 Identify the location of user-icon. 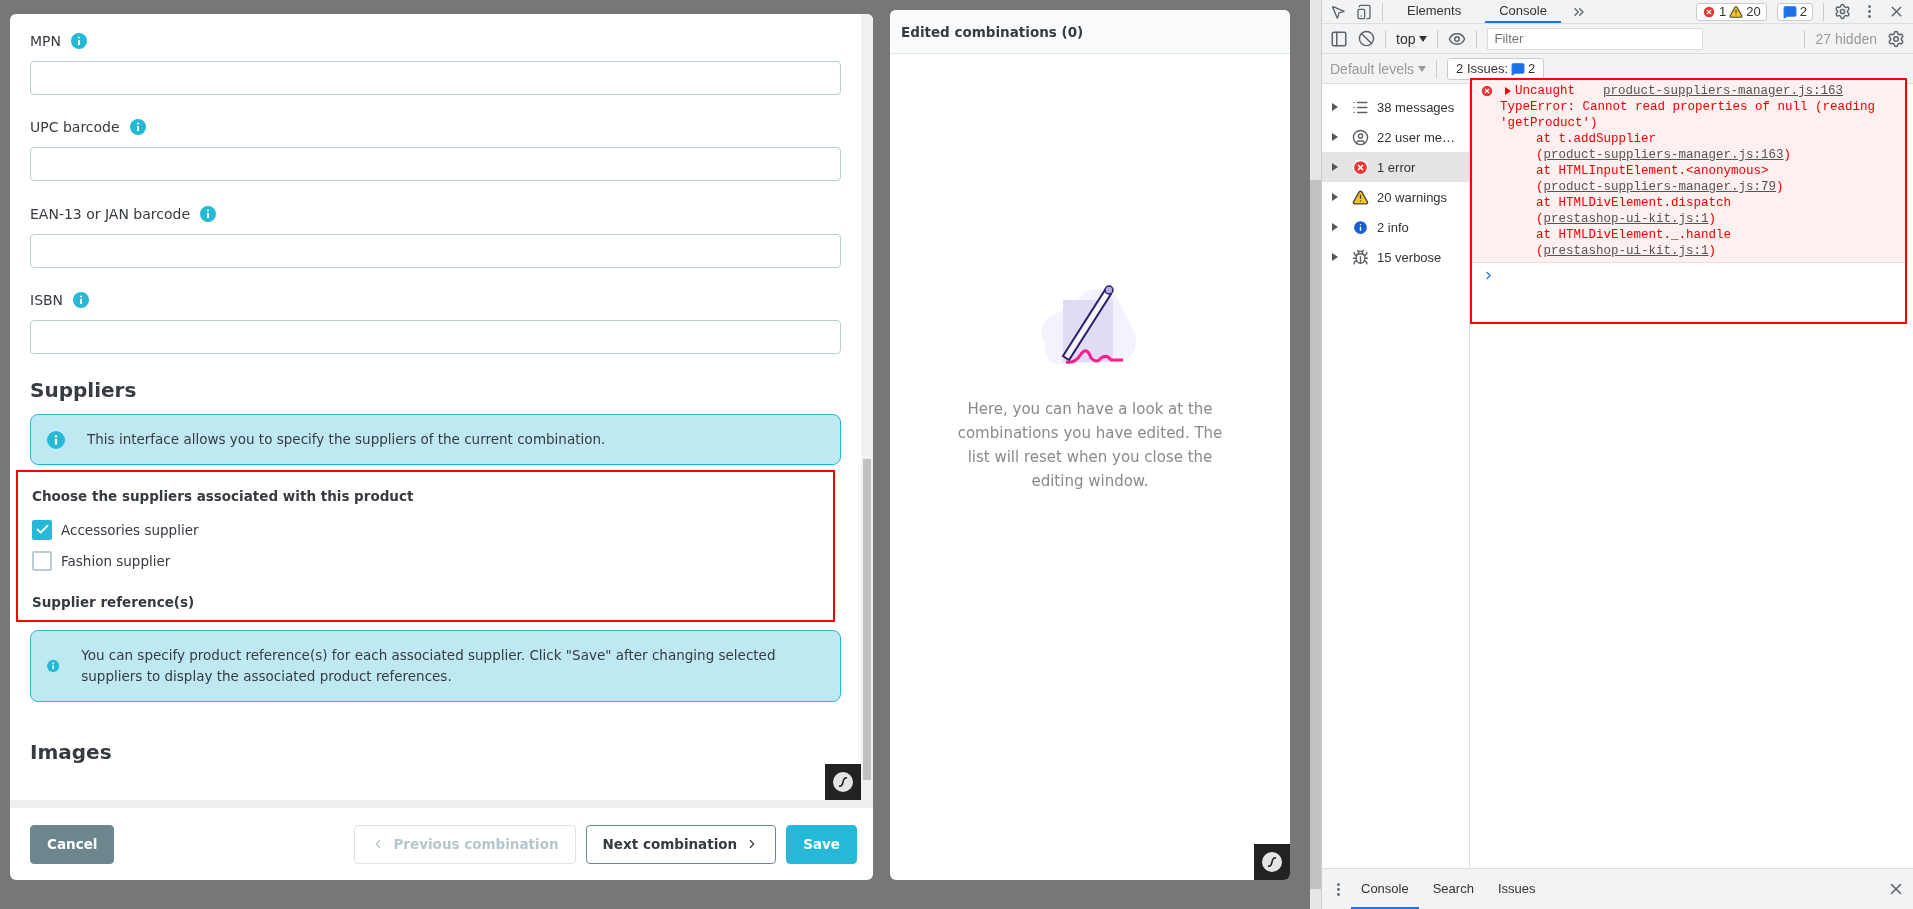
(1360, 137).